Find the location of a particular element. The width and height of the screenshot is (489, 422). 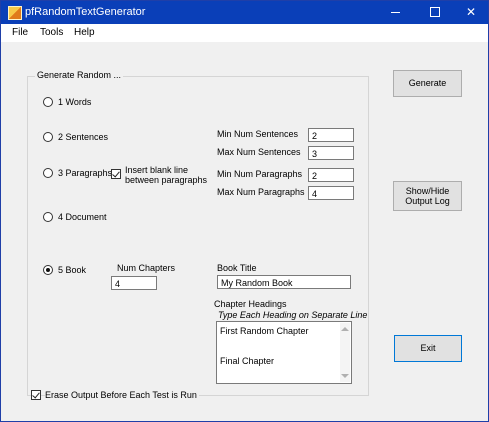

radio-sentences-label: 2 Sentences is located at coordinates (83, 137).